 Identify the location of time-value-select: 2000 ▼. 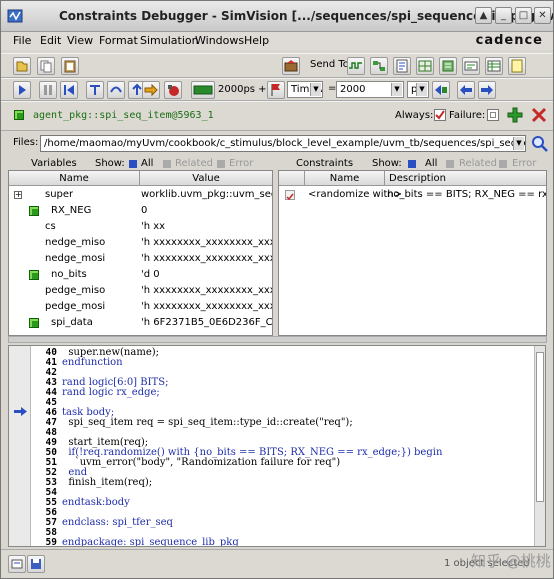
(370, 89).